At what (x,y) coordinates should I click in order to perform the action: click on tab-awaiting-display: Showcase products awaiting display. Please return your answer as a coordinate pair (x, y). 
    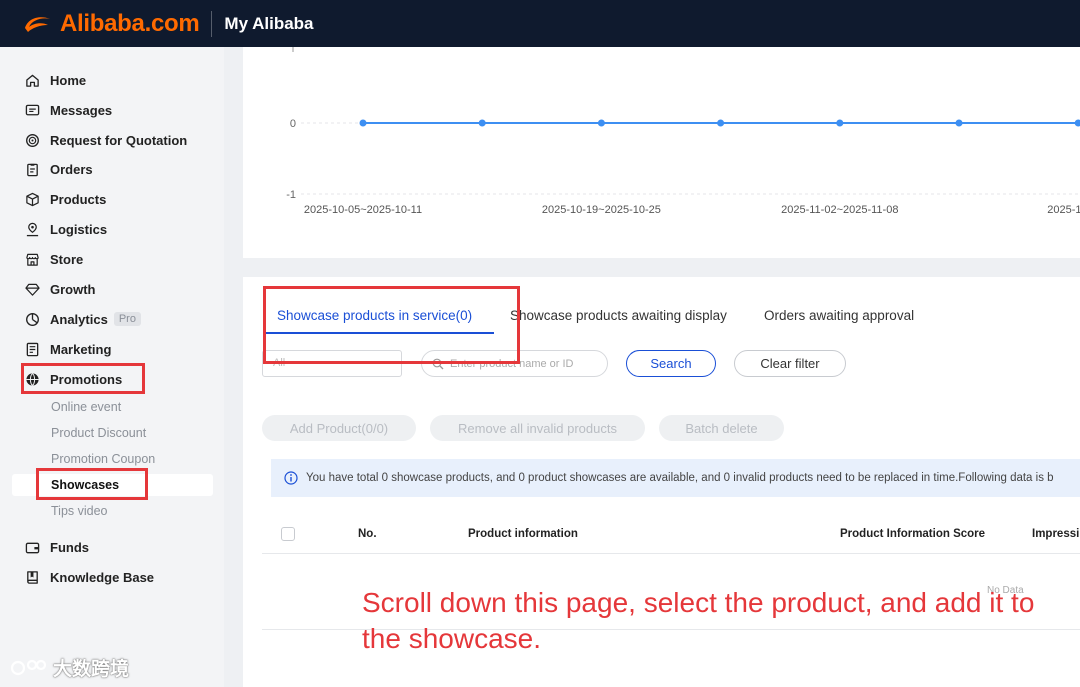
    Looking at the image, I should click on (618, 315).